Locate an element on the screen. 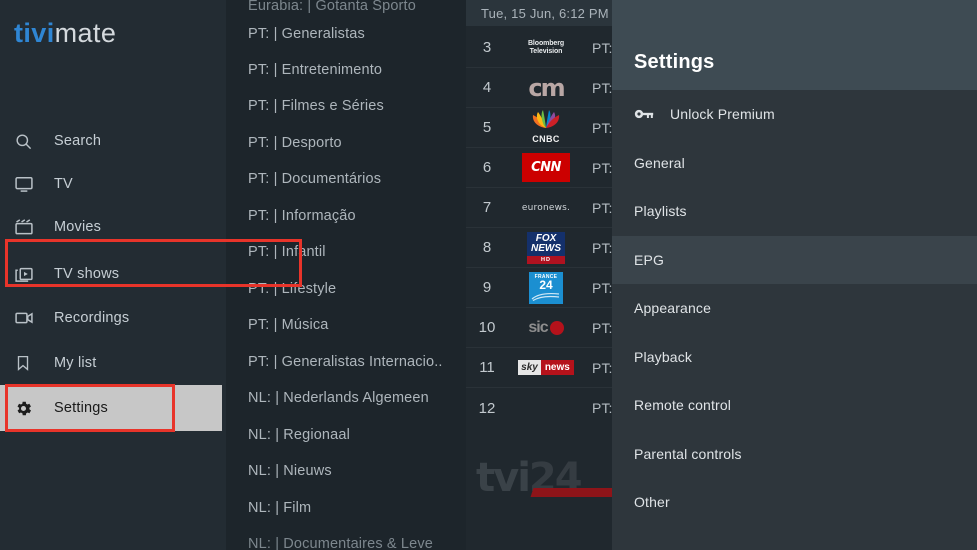 This screenshot has height=550, width=977. tv-shows-icon is located at coordinates (34, 274).